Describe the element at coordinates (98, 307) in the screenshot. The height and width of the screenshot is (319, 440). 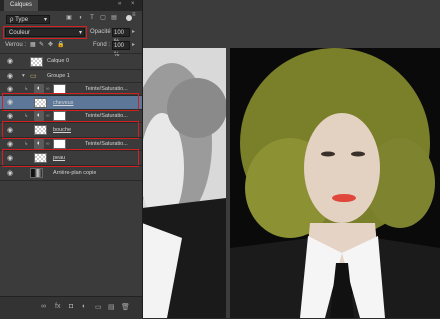
I see `new-group-icon: ▭` at that location.